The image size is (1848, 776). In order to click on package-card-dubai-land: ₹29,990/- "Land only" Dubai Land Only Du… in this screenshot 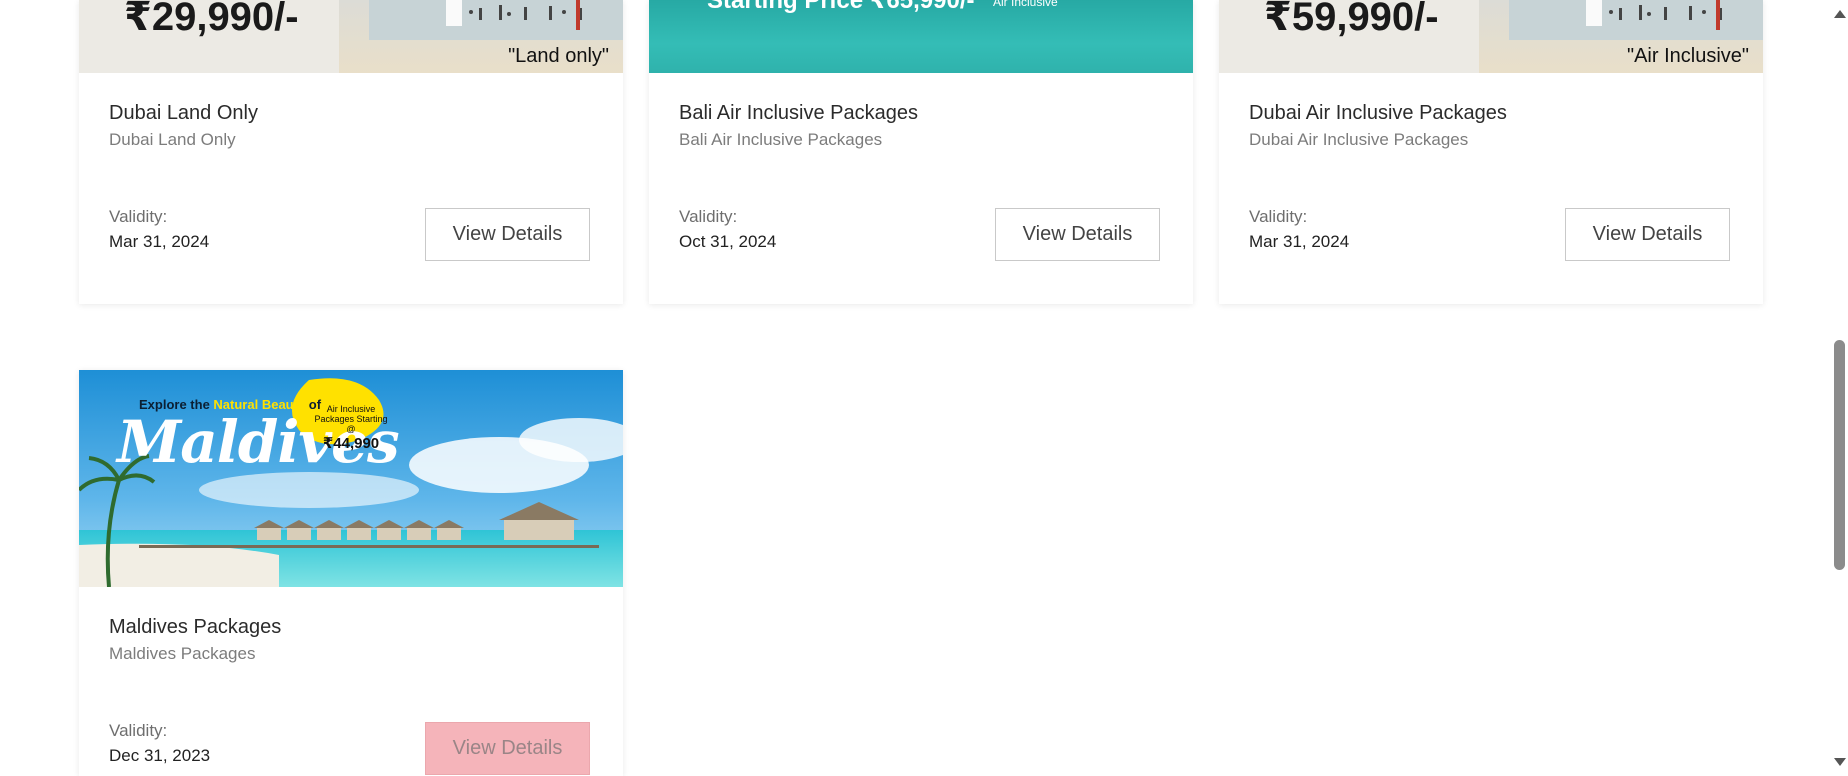, I will do `click(351, 152)`.